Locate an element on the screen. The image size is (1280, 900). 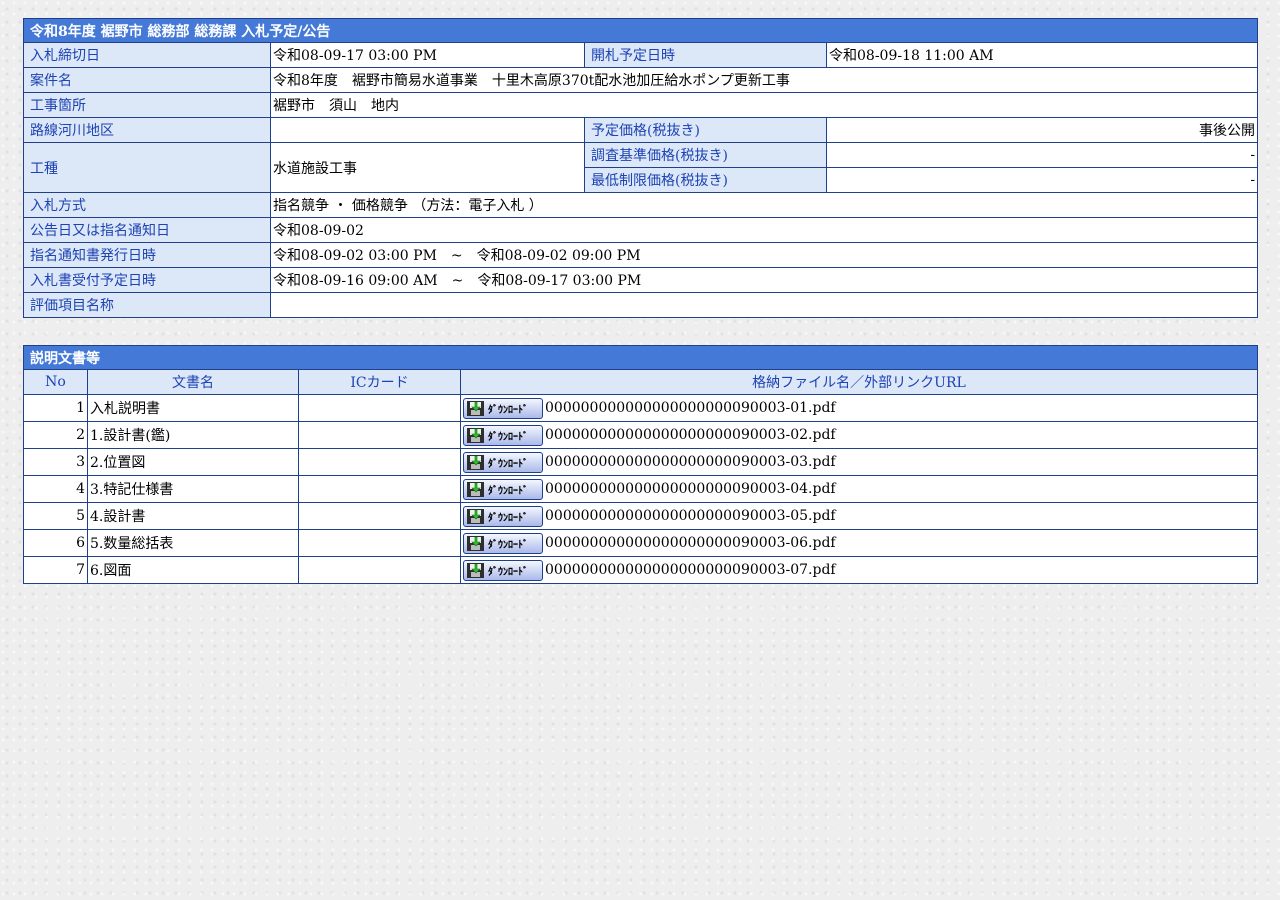
col-header-no: No is located at coordinates (55, 382).